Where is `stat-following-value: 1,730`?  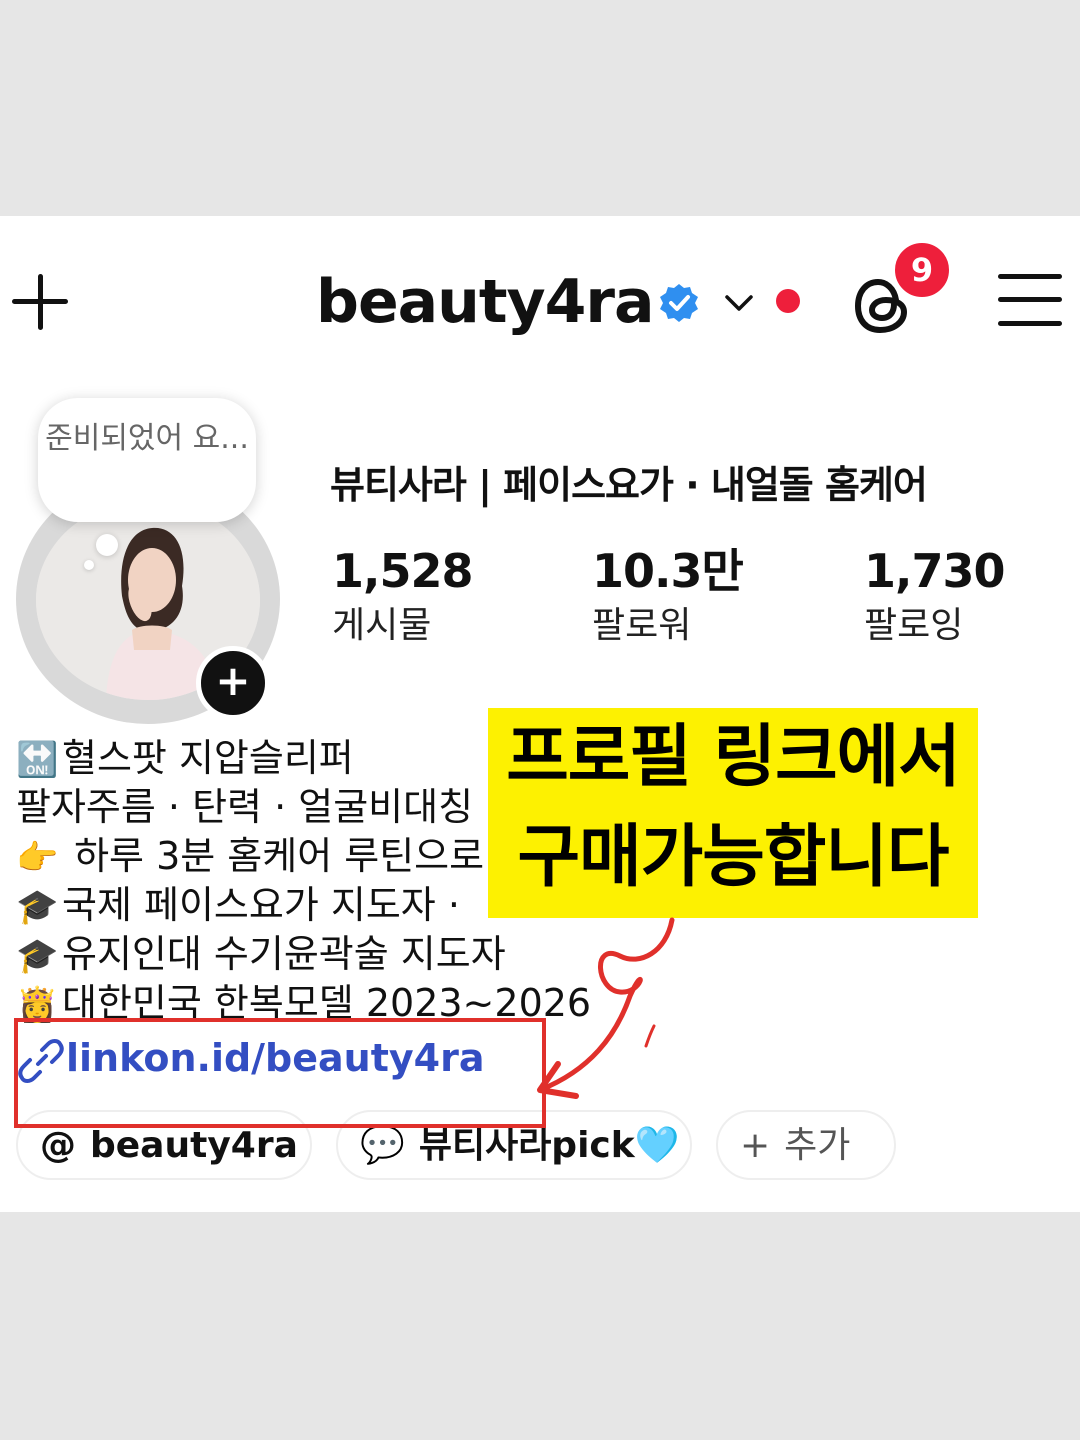
stat-following-value: 1,730 is located at coordinates (935, 571).